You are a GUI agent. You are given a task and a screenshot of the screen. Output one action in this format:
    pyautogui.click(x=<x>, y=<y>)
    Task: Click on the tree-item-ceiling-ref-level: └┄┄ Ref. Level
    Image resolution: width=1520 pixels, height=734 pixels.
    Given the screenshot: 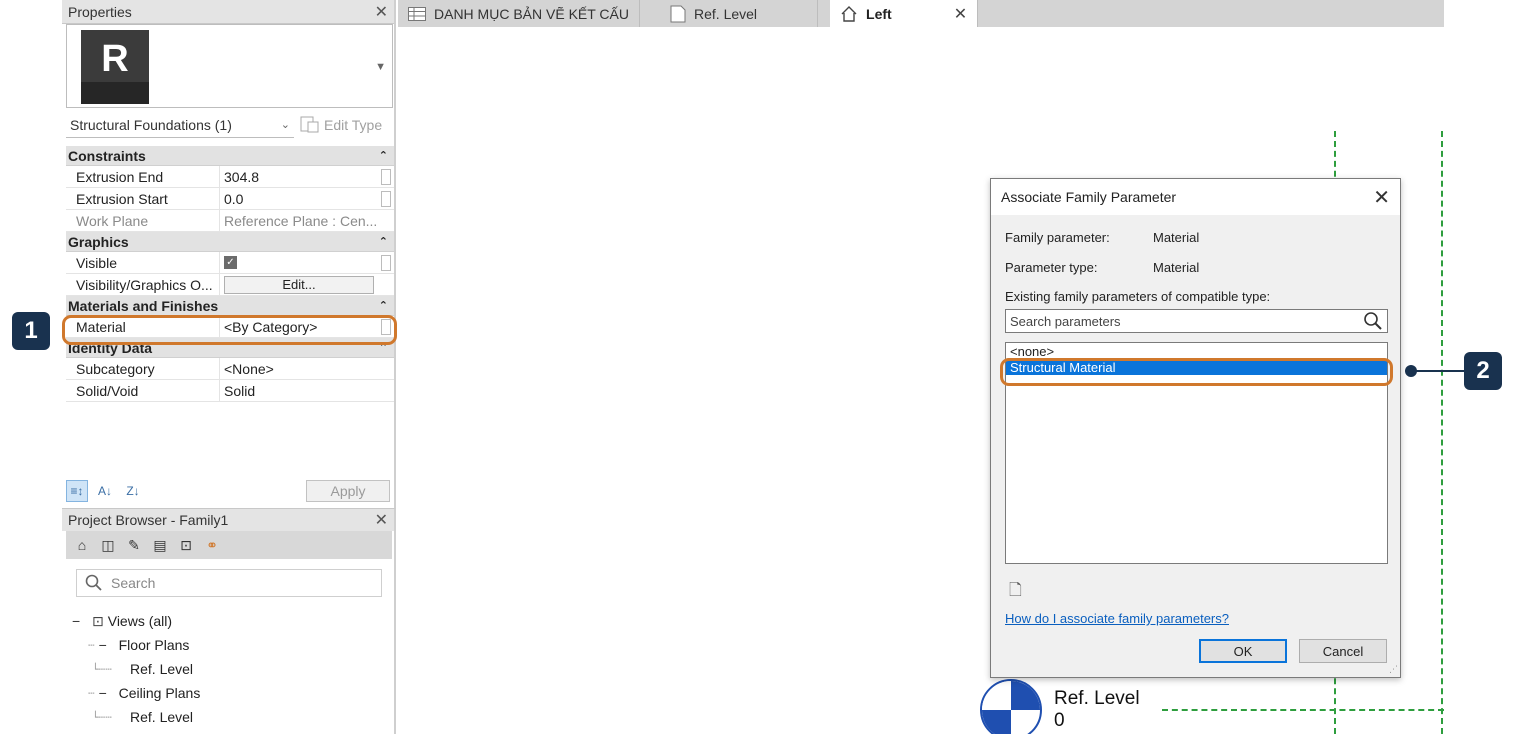 What is the action you would take?
    pyautogui.click(x=136, y=717)
    